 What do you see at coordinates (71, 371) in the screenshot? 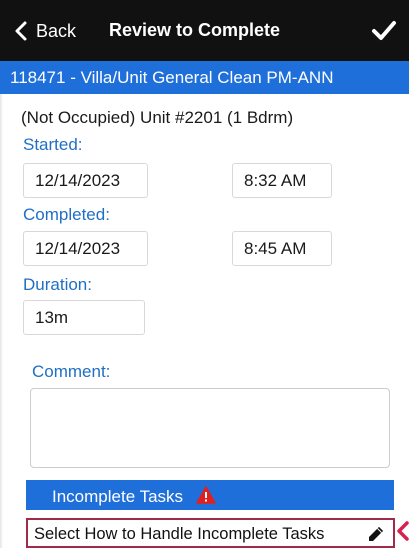
I see `comment-label: Comment:` at bounding box center [71, 371].